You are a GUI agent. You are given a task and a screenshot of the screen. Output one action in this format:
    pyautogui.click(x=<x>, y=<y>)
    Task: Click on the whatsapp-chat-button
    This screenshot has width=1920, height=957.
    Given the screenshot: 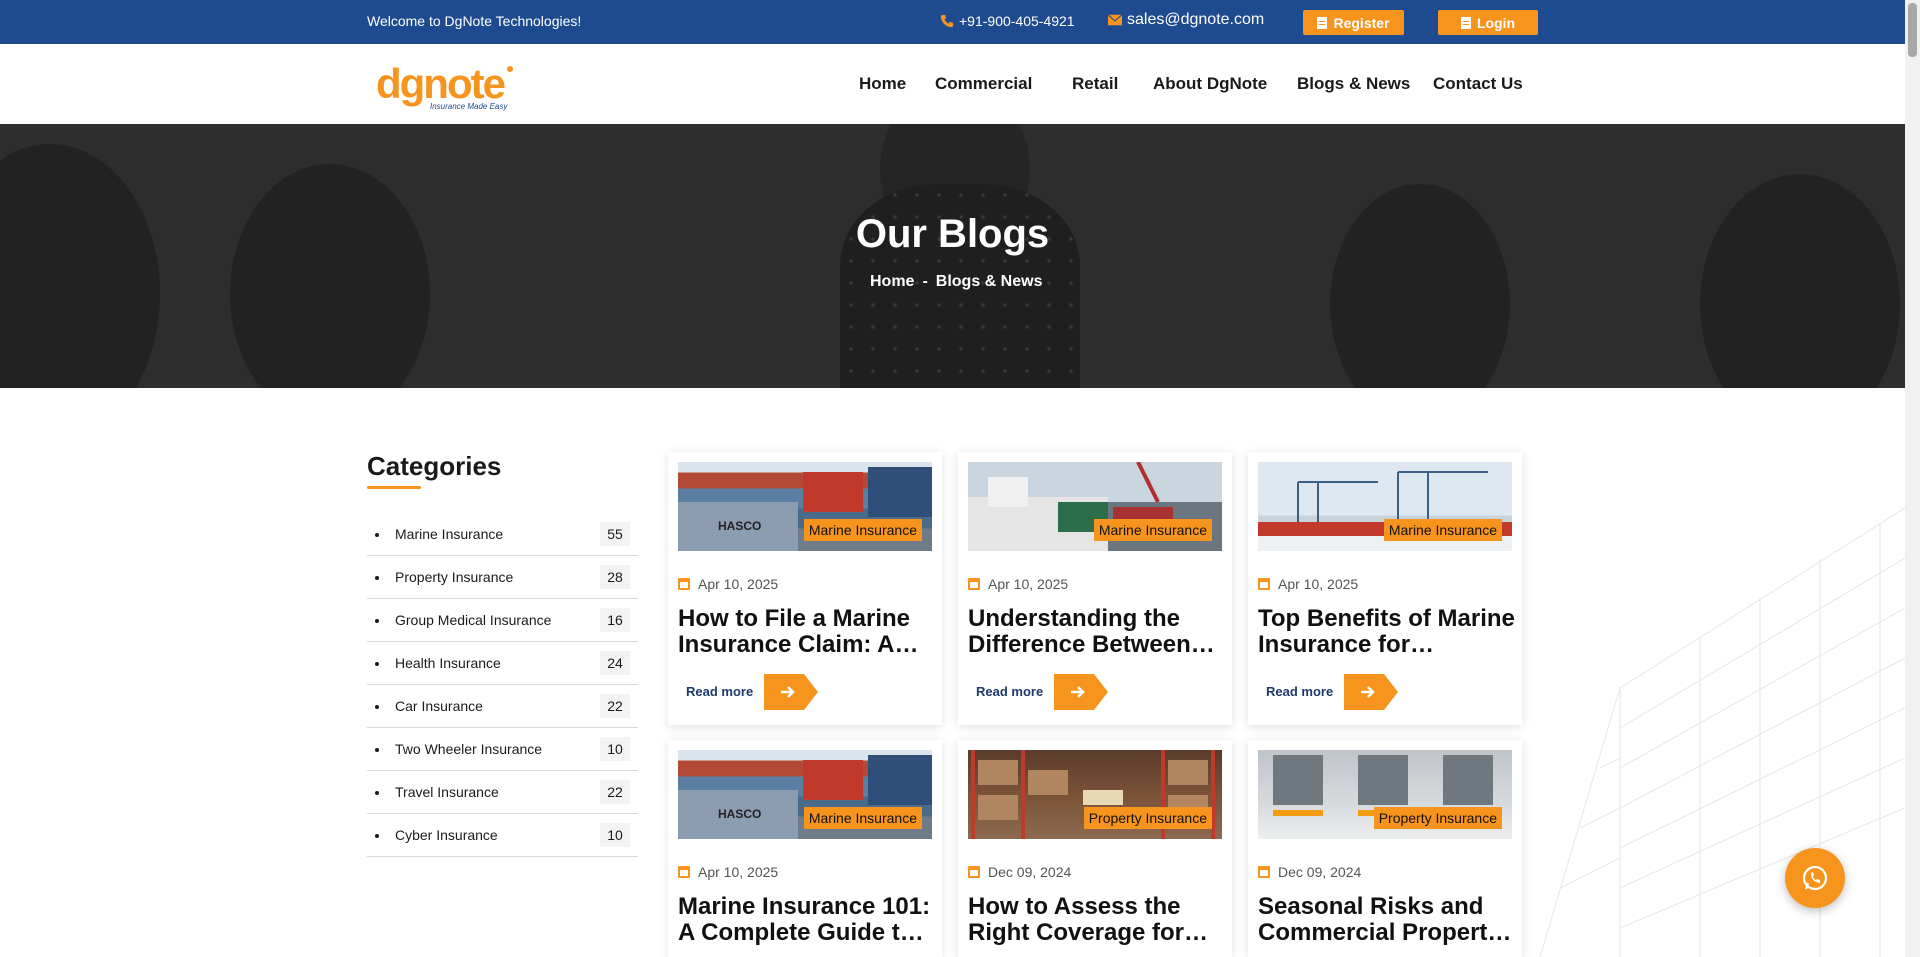 What is the action you would take?
    pyautogui.click(x=1815, y=878)
    